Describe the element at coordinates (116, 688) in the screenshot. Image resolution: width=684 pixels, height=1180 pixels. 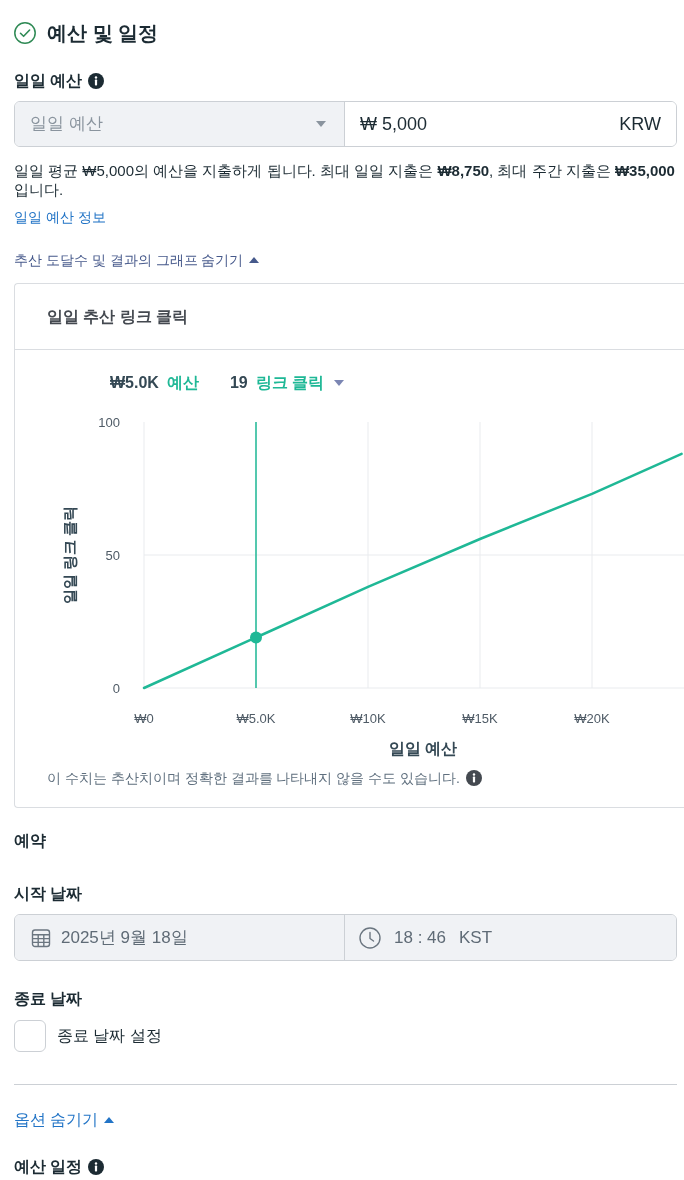
I see `y-tick-label: 0` at that location.